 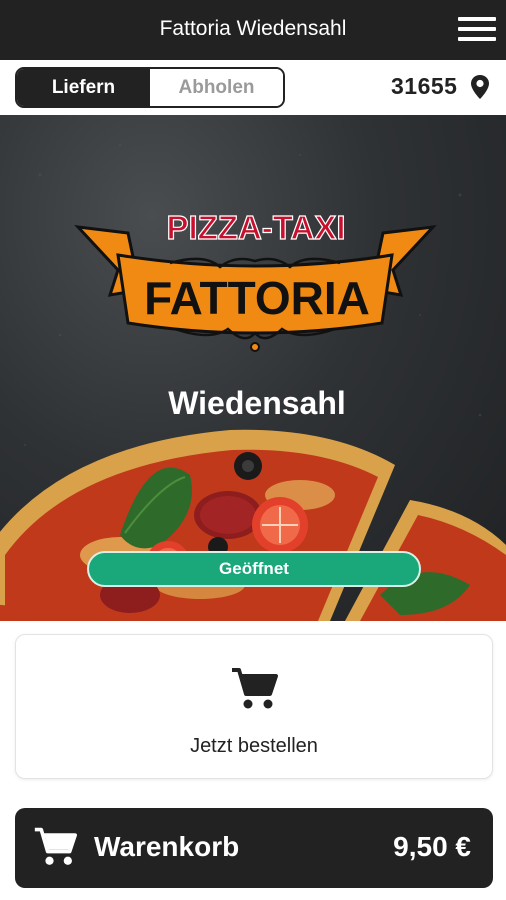 I want to click on delivery-mode-toggle: Liefern Abholen, so click(x=150, y=87).